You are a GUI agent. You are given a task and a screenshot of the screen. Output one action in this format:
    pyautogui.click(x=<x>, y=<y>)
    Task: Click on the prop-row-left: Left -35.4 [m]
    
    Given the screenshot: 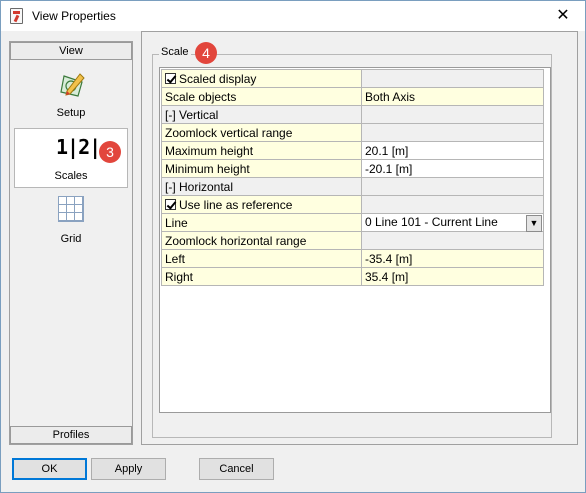 What is the action you would take?
    pyautogui.click(x=352, y=258)
    